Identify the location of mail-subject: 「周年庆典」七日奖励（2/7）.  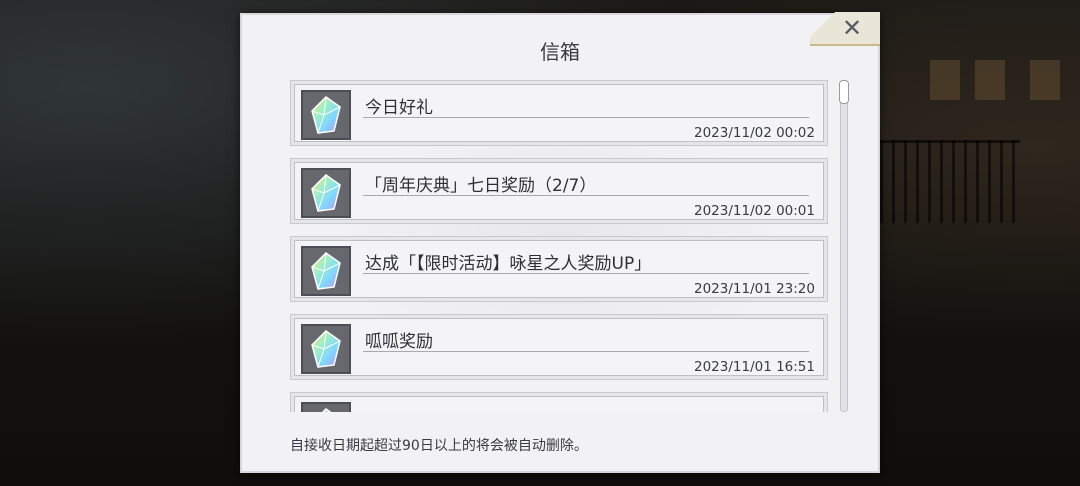
(481, 186).